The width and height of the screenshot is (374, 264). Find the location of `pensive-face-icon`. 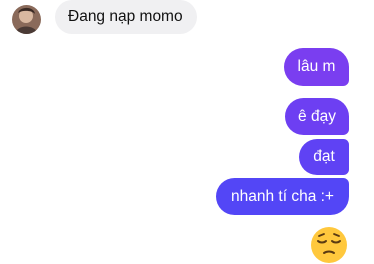

pensive-face-icon is located at coordinates (329, 245).